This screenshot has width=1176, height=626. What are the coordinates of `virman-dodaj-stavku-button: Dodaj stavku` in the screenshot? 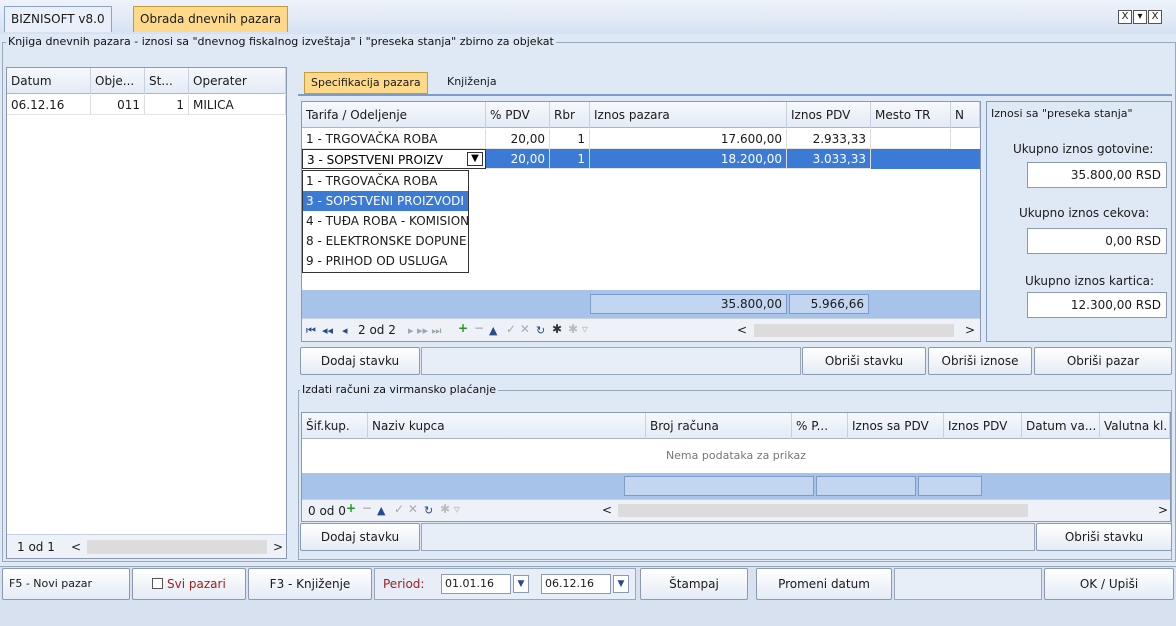 It's located at (360, 537).